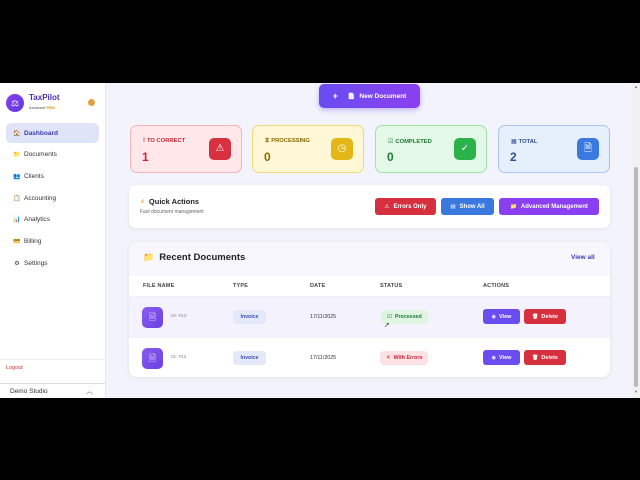  I want to click on chart-icon: 📊, so click(17, 220).